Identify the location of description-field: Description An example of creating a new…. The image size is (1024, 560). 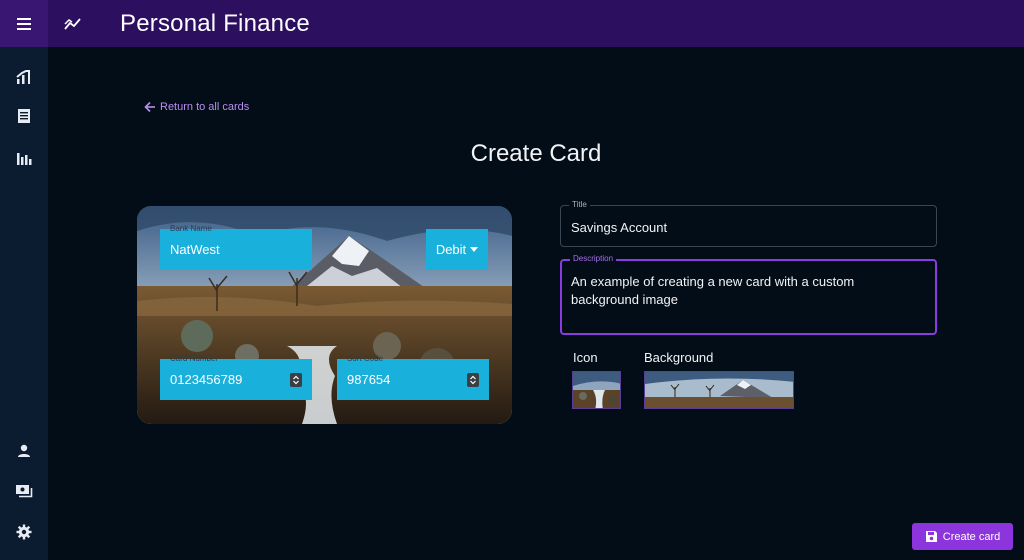
(748, 294).